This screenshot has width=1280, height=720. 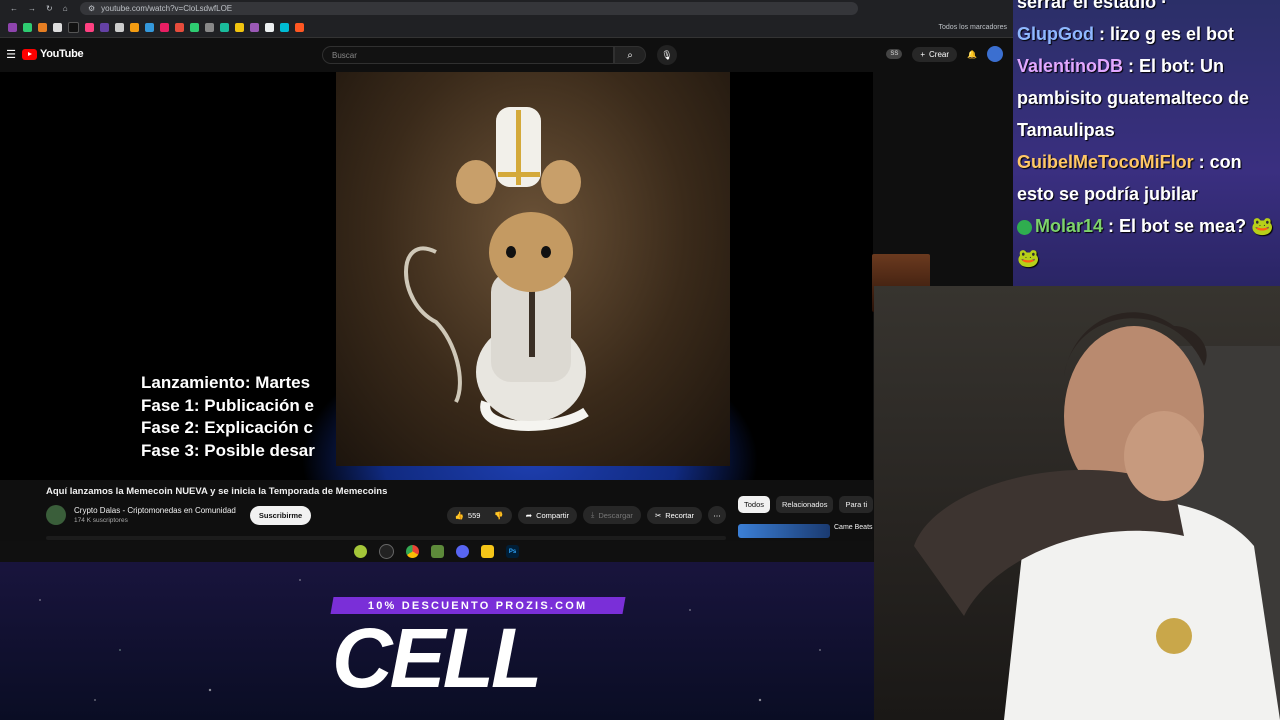 What do you see at coordinates (101, 520) in the screenshot?
I see `subscriber-count: 174 K suscriptores` at bounding box center [101, 520].